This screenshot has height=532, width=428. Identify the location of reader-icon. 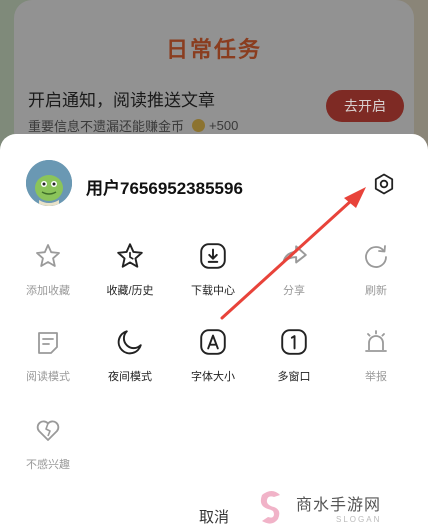
(48, 342).